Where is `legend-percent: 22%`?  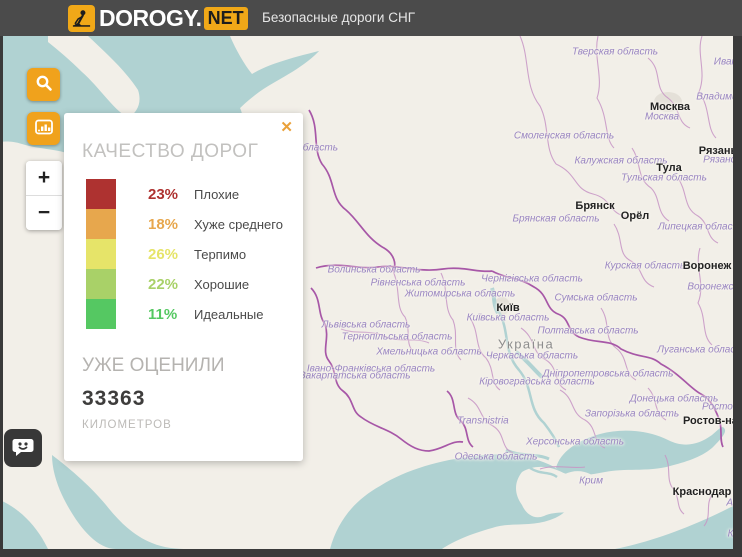 legend-percent: 22% is located at coordinates (163, 284).